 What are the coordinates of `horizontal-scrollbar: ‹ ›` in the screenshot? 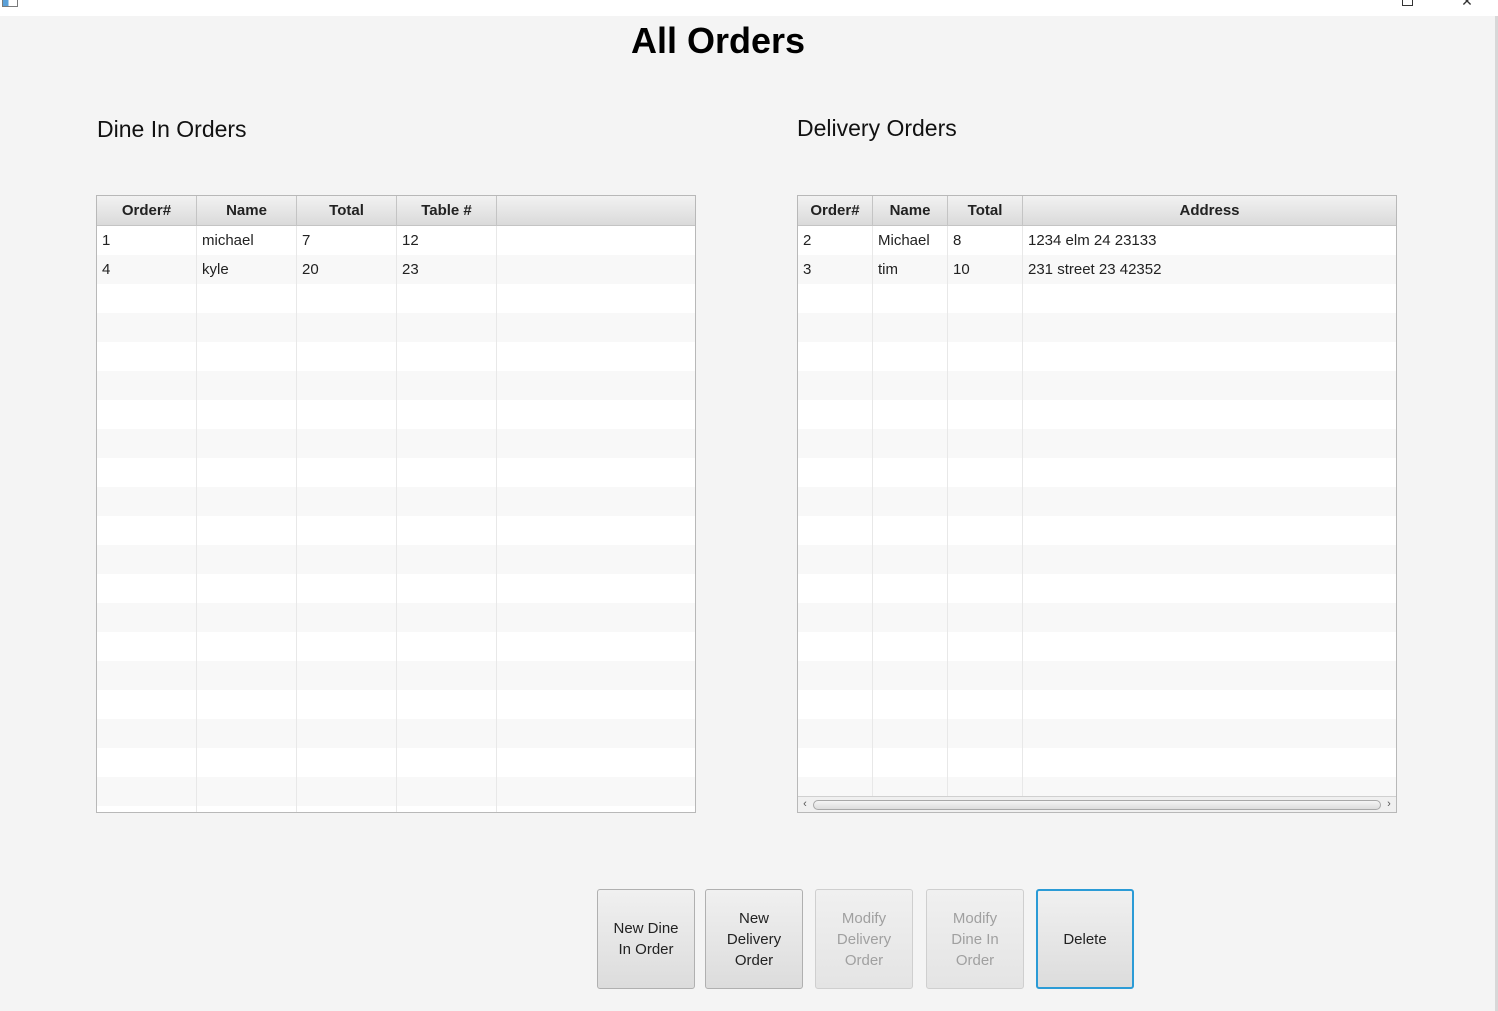 It's located at (1097, 804).